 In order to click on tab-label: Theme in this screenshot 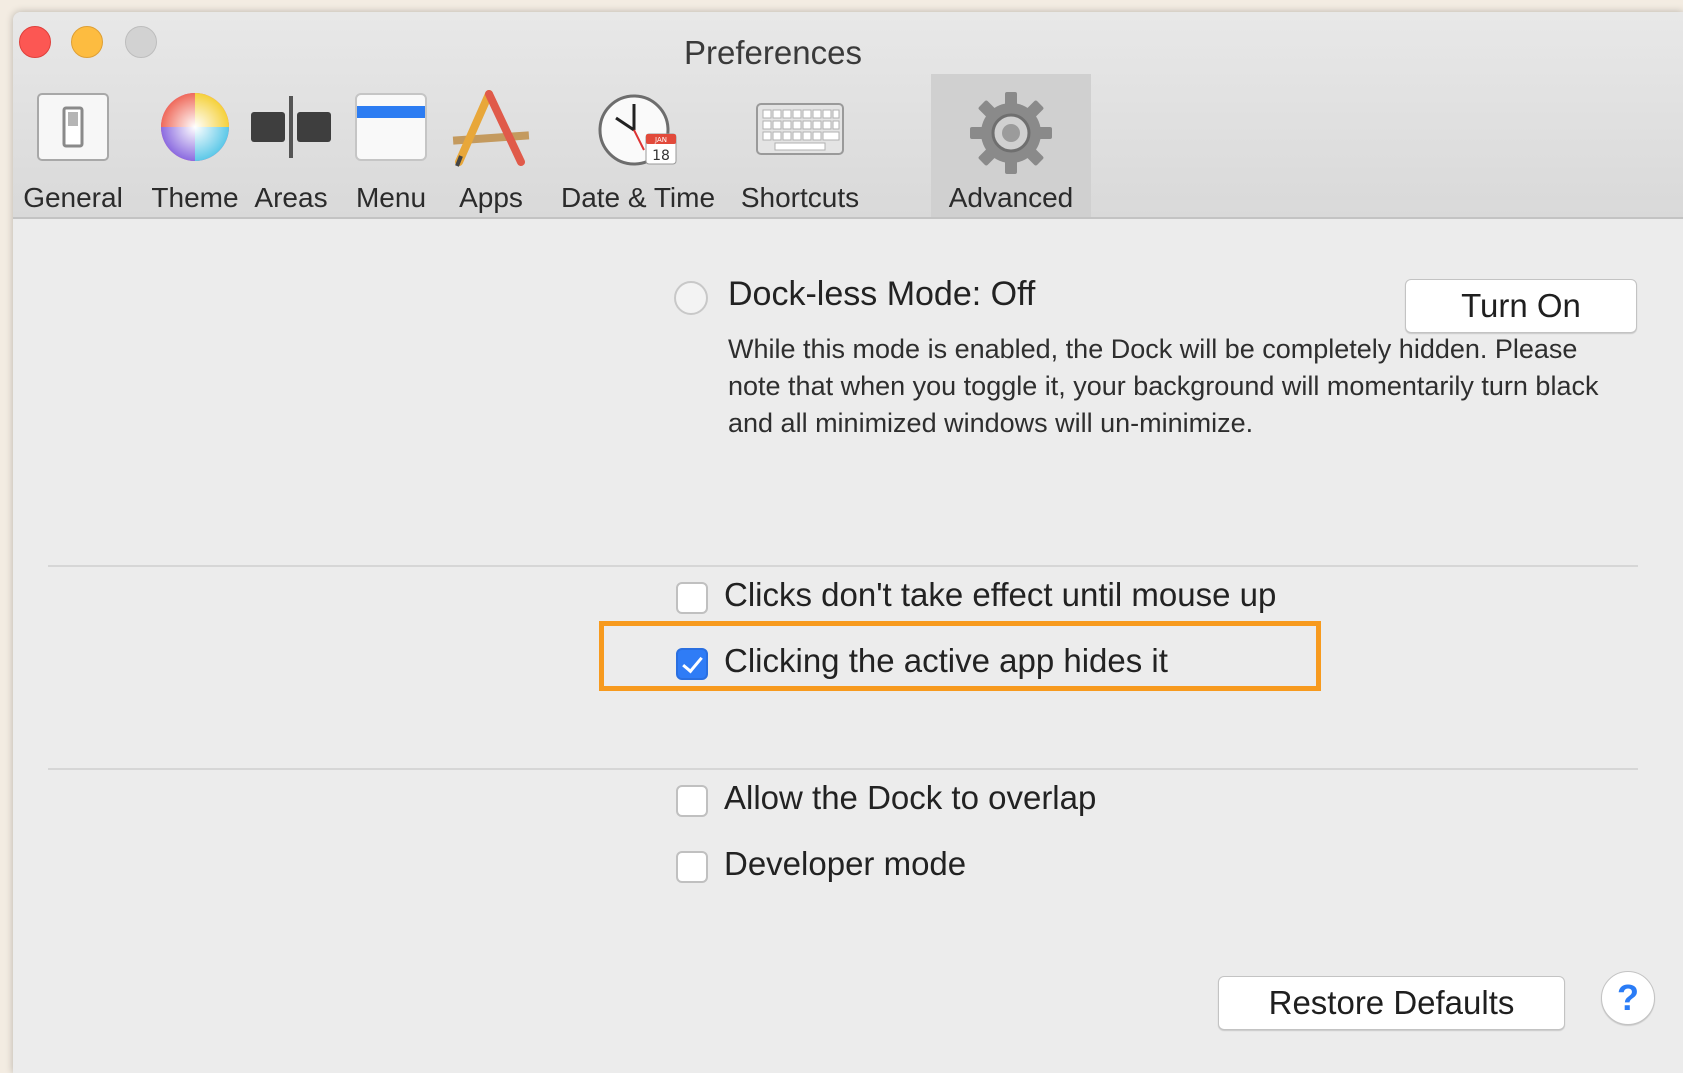, I will do `click(195, 197)`.